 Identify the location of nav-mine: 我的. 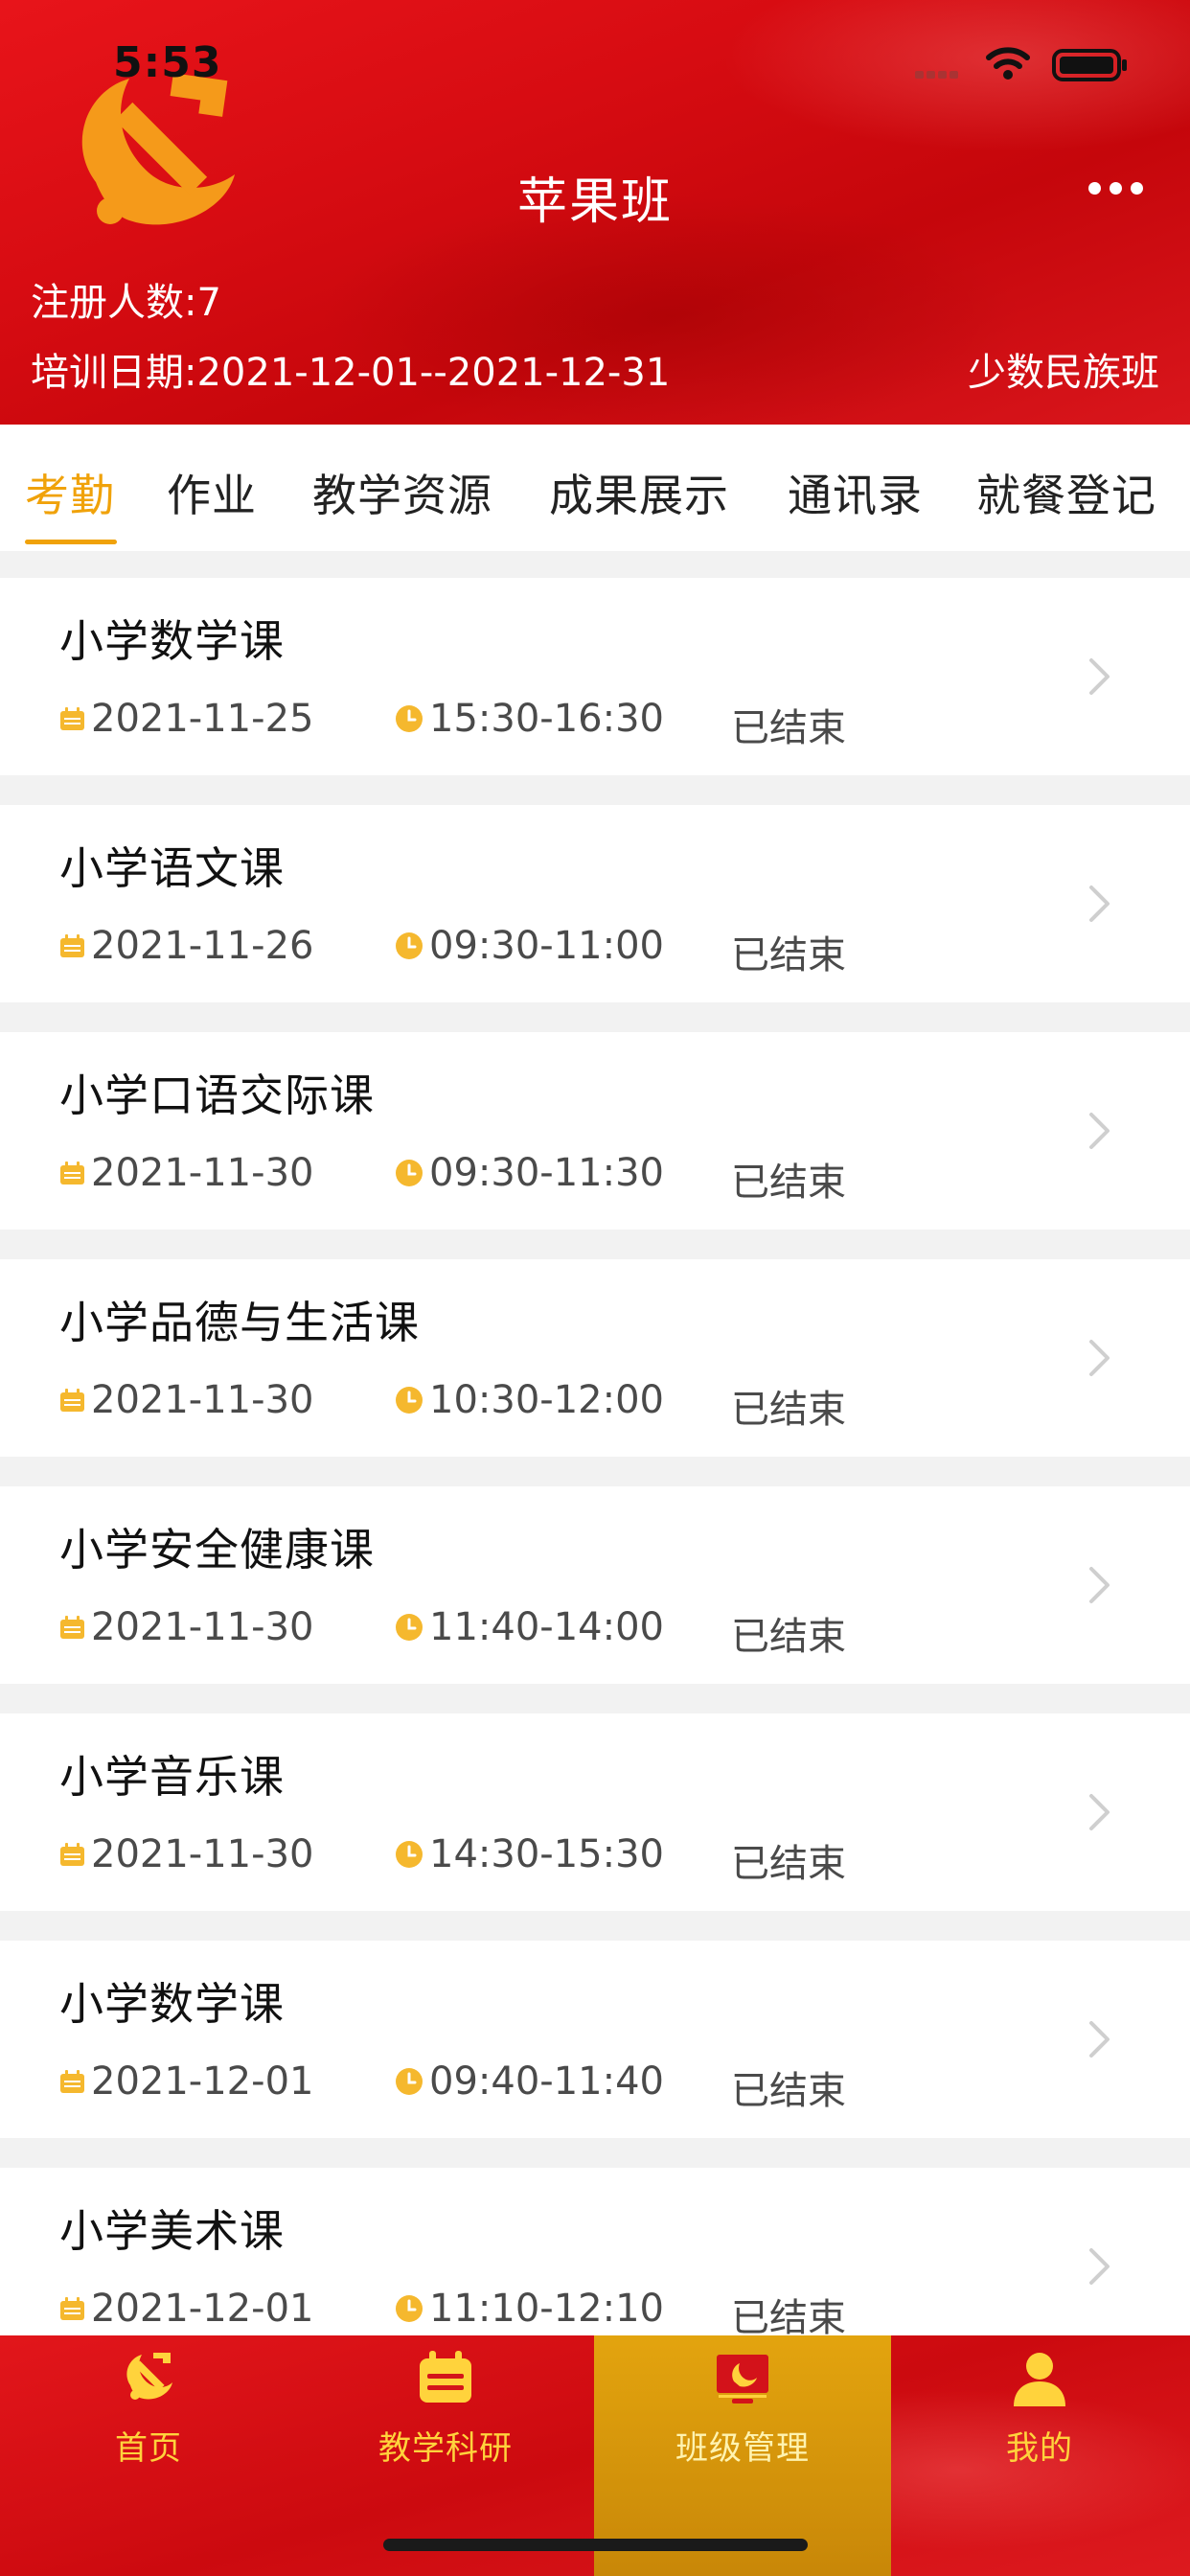
(1039, 2431).